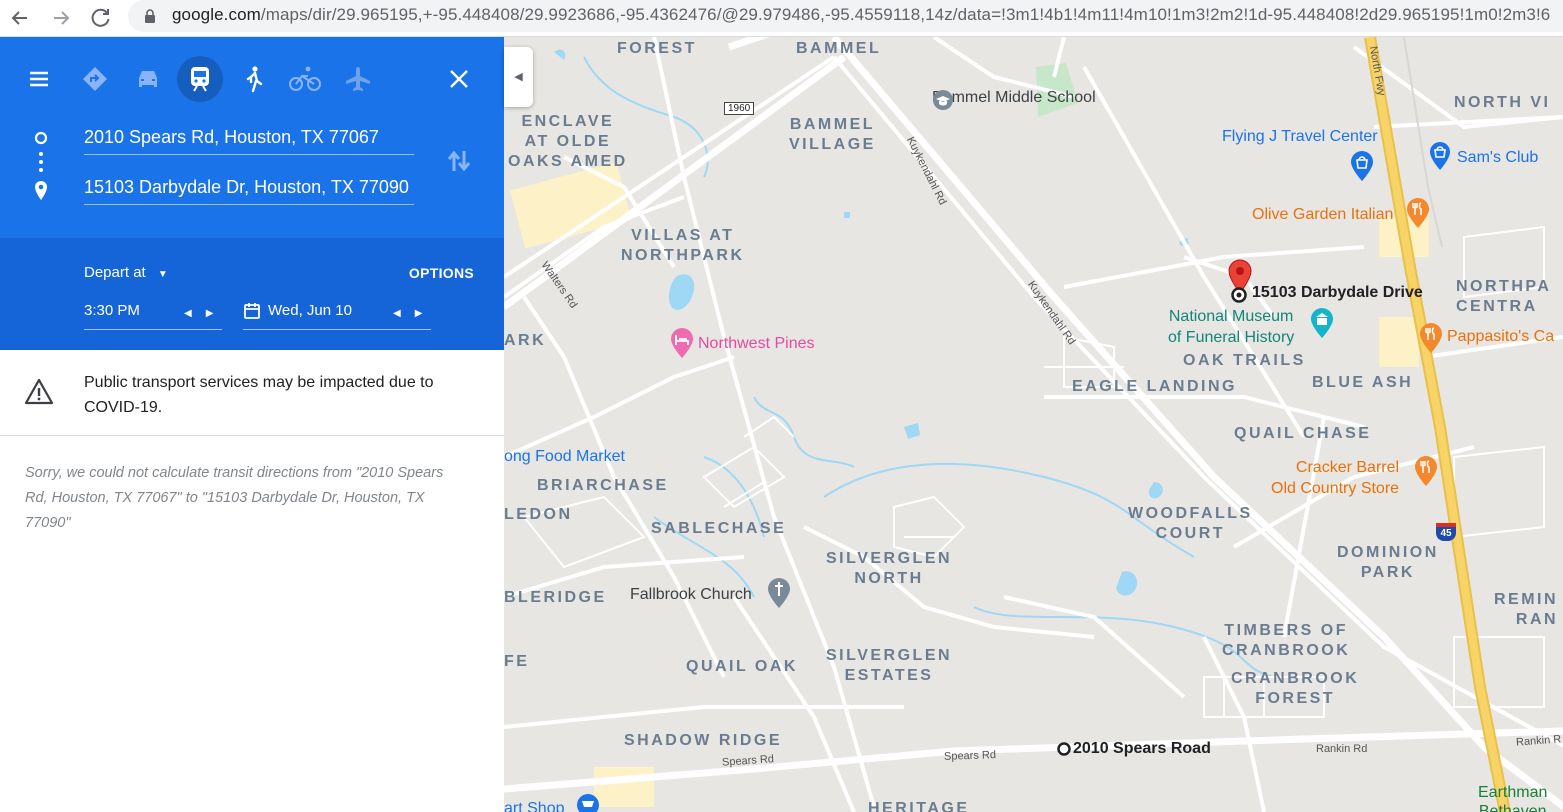  Describe the element at coordinates (126, 272) in the screenshot. I see `depart-at-dropdown: Depart at ▼` at that location.